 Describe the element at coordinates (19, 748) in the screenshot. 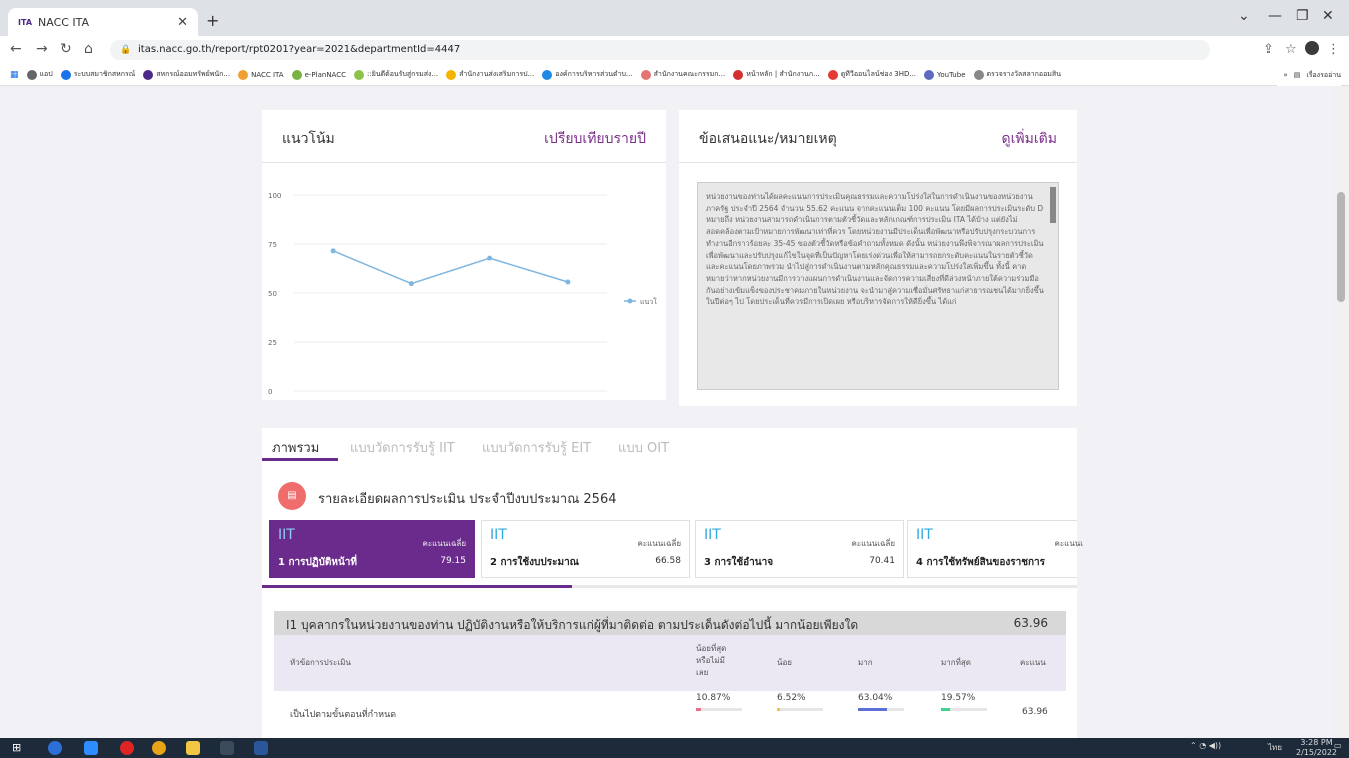

I see `windows-start-icon: ⊞` at that location.